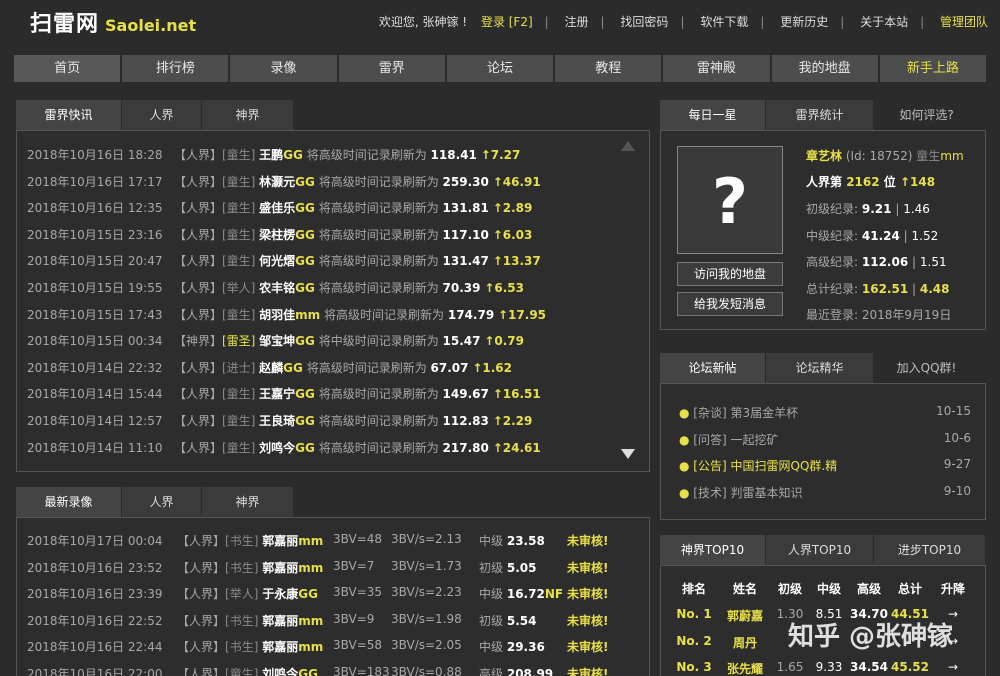 This screenshot has width=1000, height=676. I want to click on news-player-name: 赵麟, so click(271, 368).